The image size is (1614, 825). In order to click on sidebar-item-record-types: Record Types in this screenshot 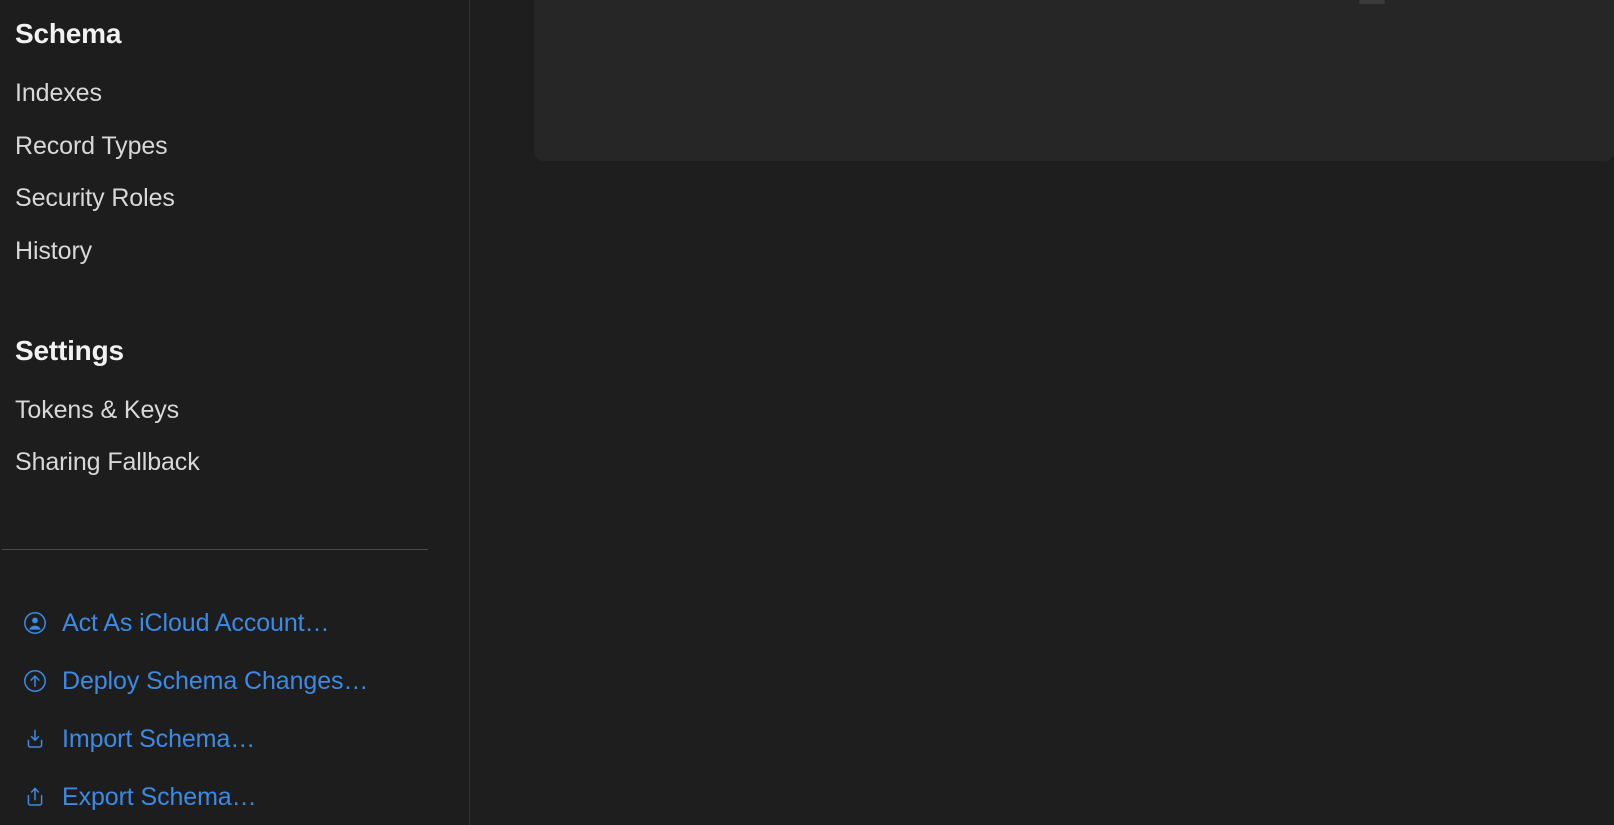, I will do `click(84, 146)`.